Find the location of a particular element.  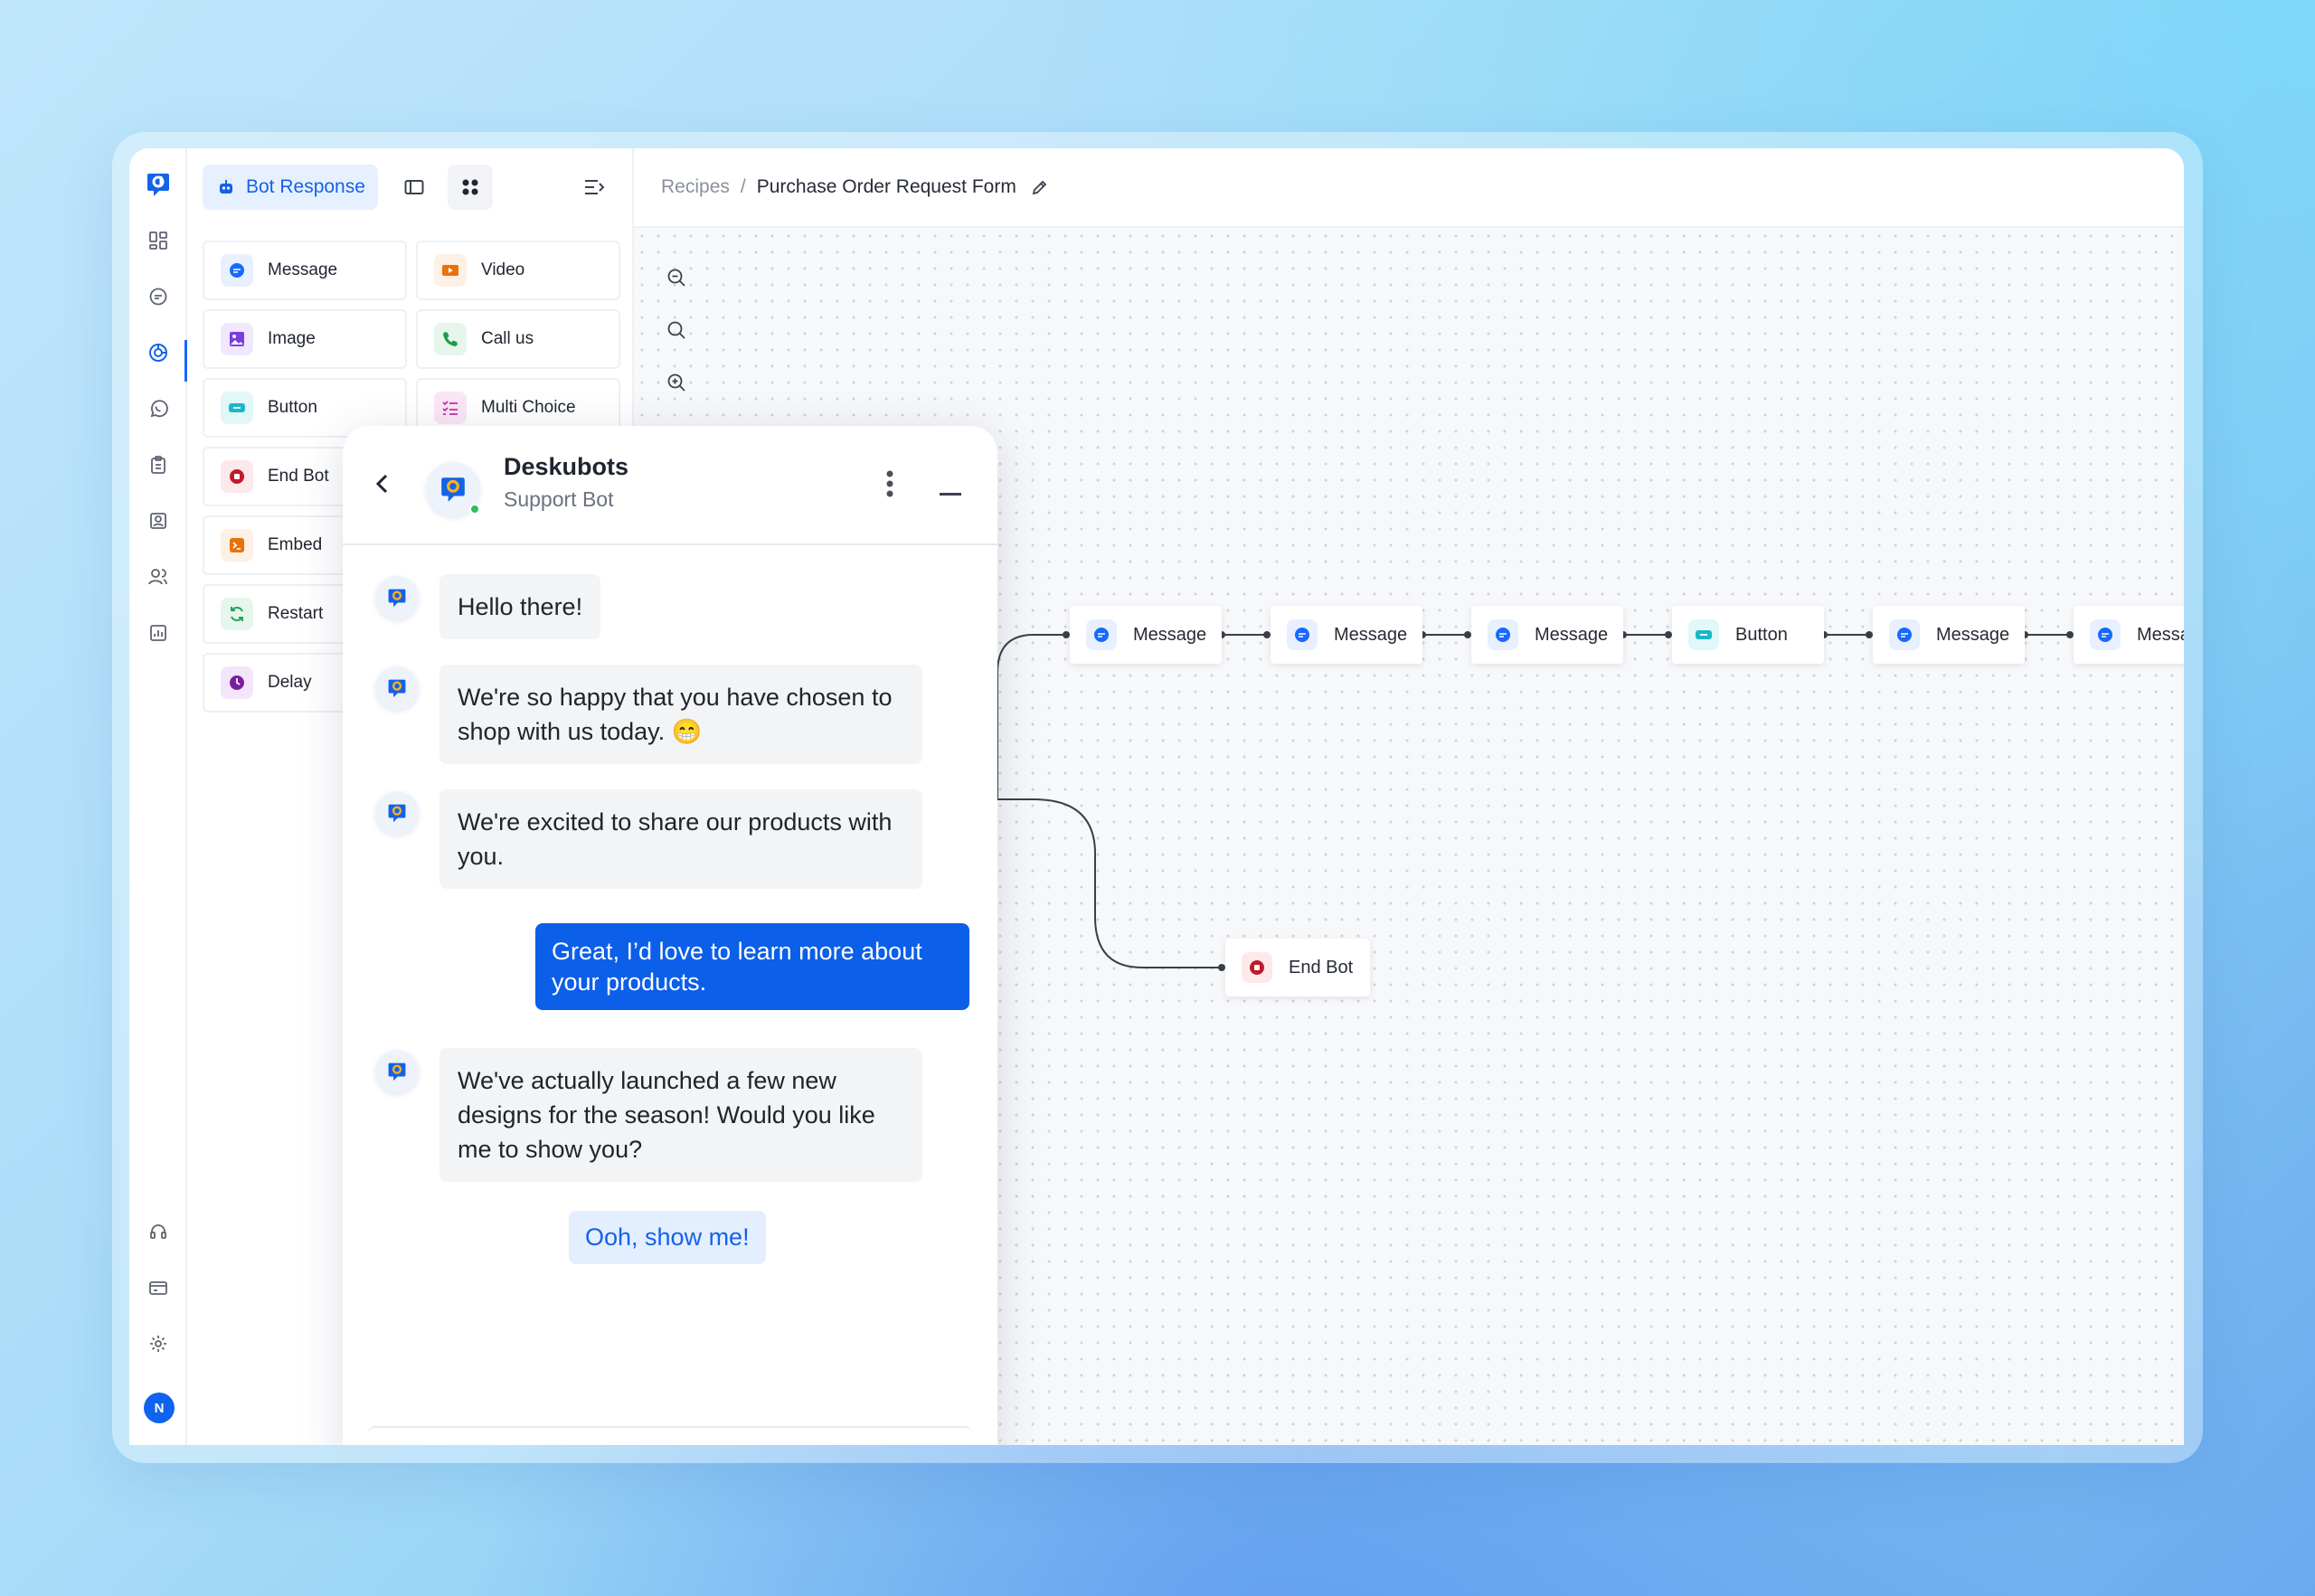

sidebar-layout-icon is located at coordinates (414, 187).